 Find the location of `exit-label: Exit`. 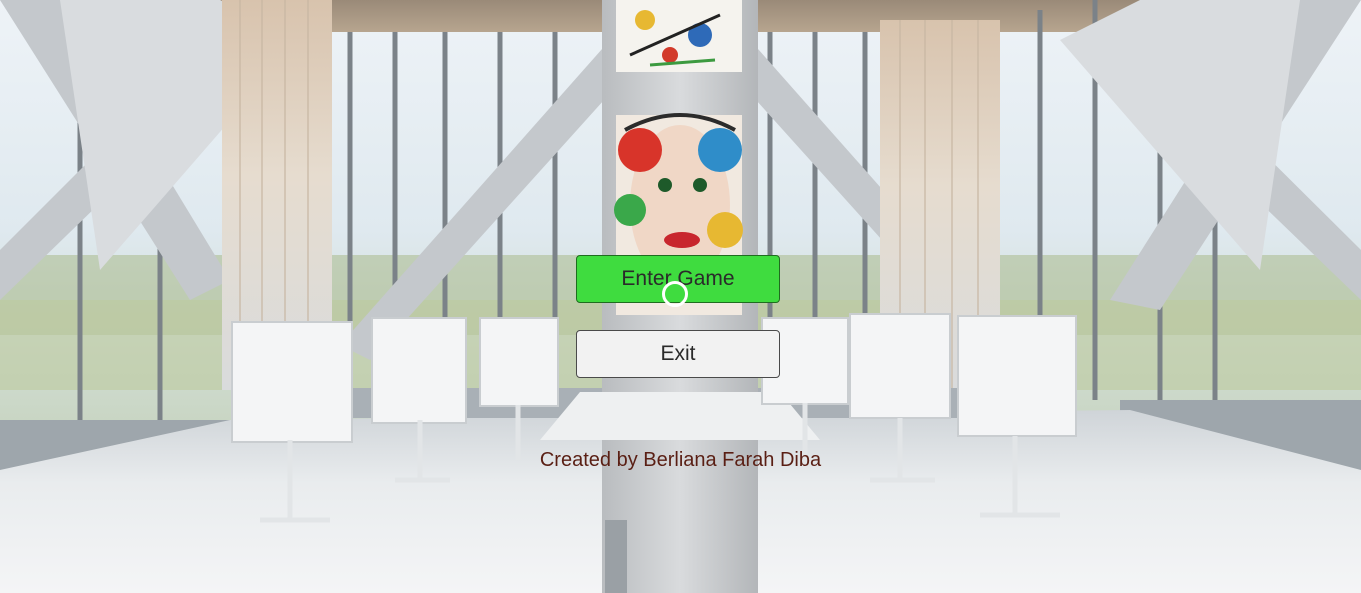

exit-label: Exit is located at coordinates (678, 353).